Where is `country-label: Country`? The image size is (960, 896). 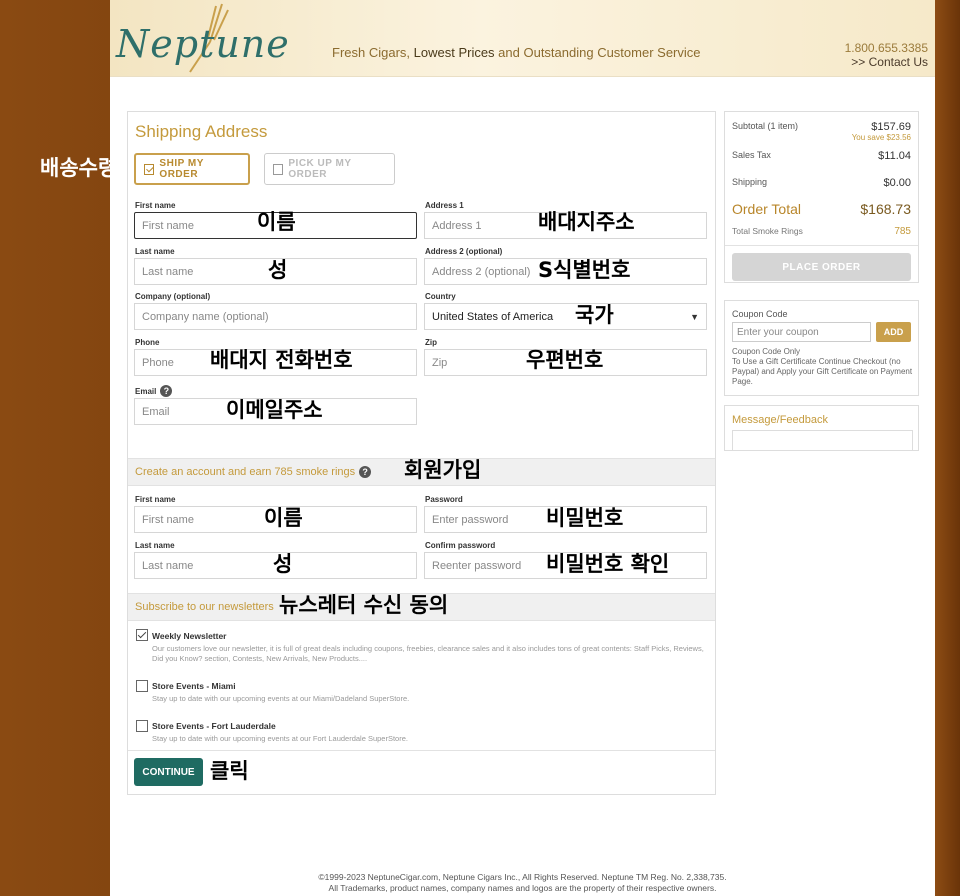
country-label: Country is located at coordinates (440, 296).